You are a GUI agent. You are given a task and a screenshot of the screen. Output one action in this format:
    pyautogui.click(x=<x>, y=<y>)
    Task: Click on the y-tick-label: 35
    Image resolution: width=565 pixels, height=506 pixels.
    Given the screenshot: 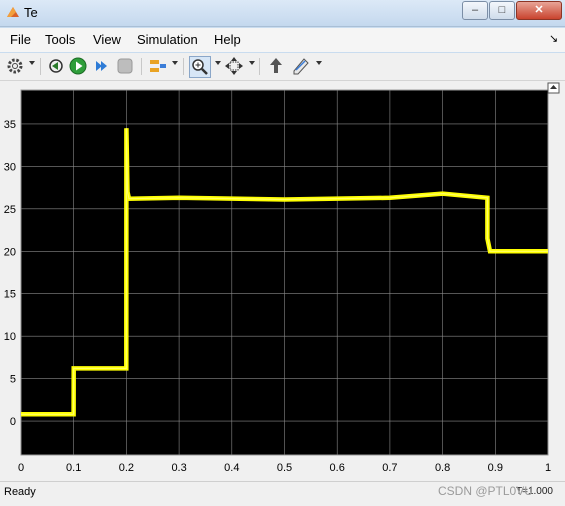 What is the action you would take?
    pyautogui.click(x=10, y=125)
    